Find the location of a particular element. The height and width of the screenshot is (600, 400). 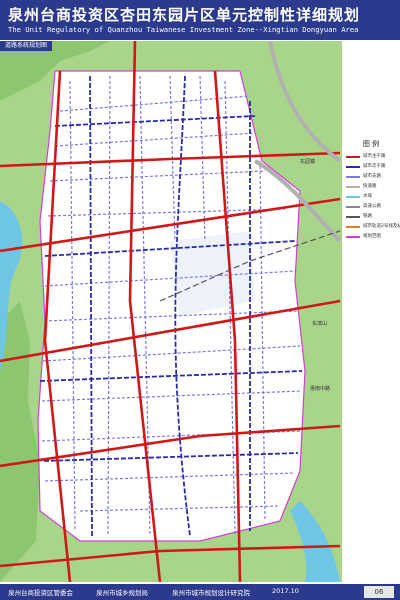

legend-heading: 图 例 is located at coordinates (371, 144).